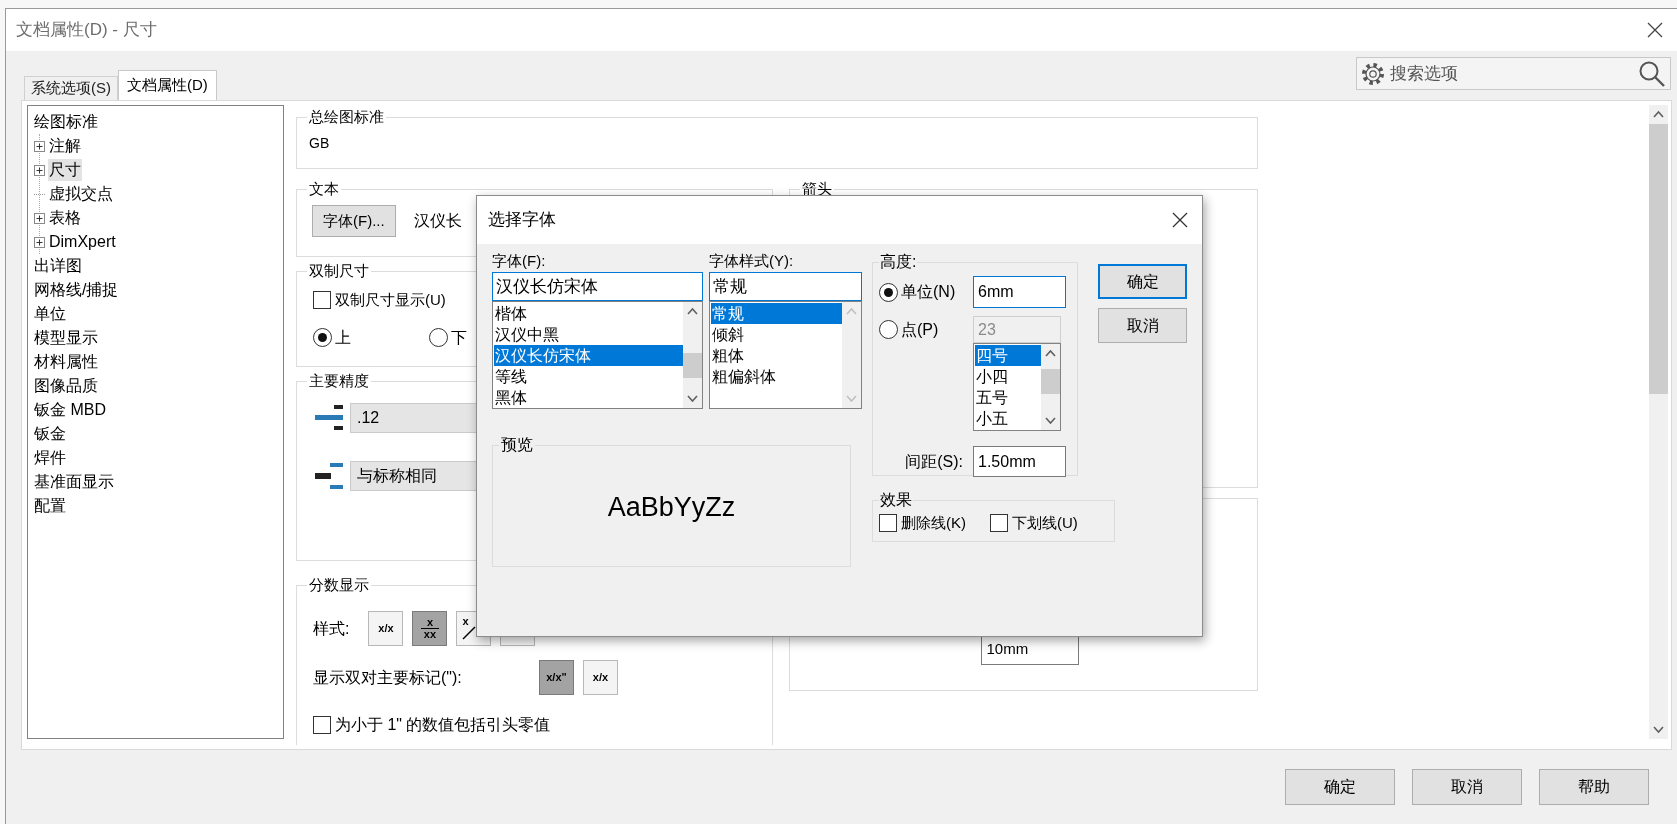 The height and width of the screenshot is (824, 1677). What do you see at coordinates (588, 313) in the screenshot?
I see `list-item: 楷体` at bounding box center [588, 313].